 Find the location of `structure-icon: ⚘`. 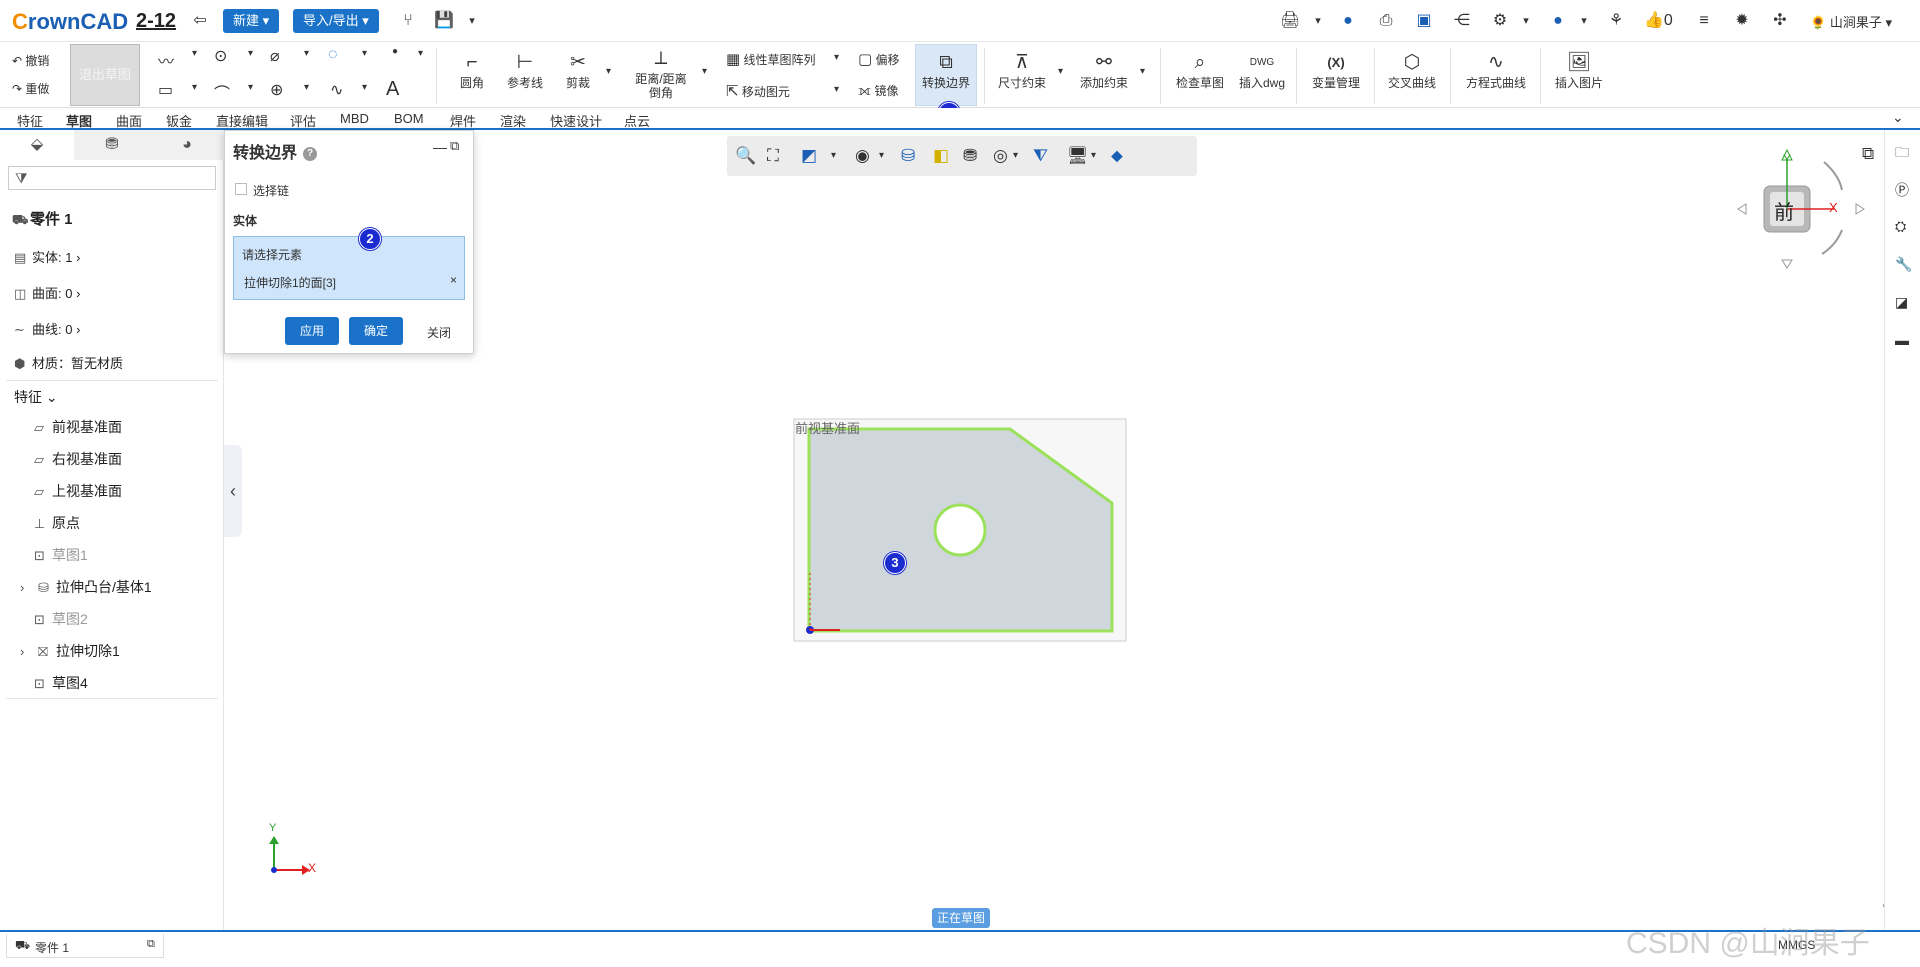

structure-icon: ⚘ is located at coordinates (1616, 21).